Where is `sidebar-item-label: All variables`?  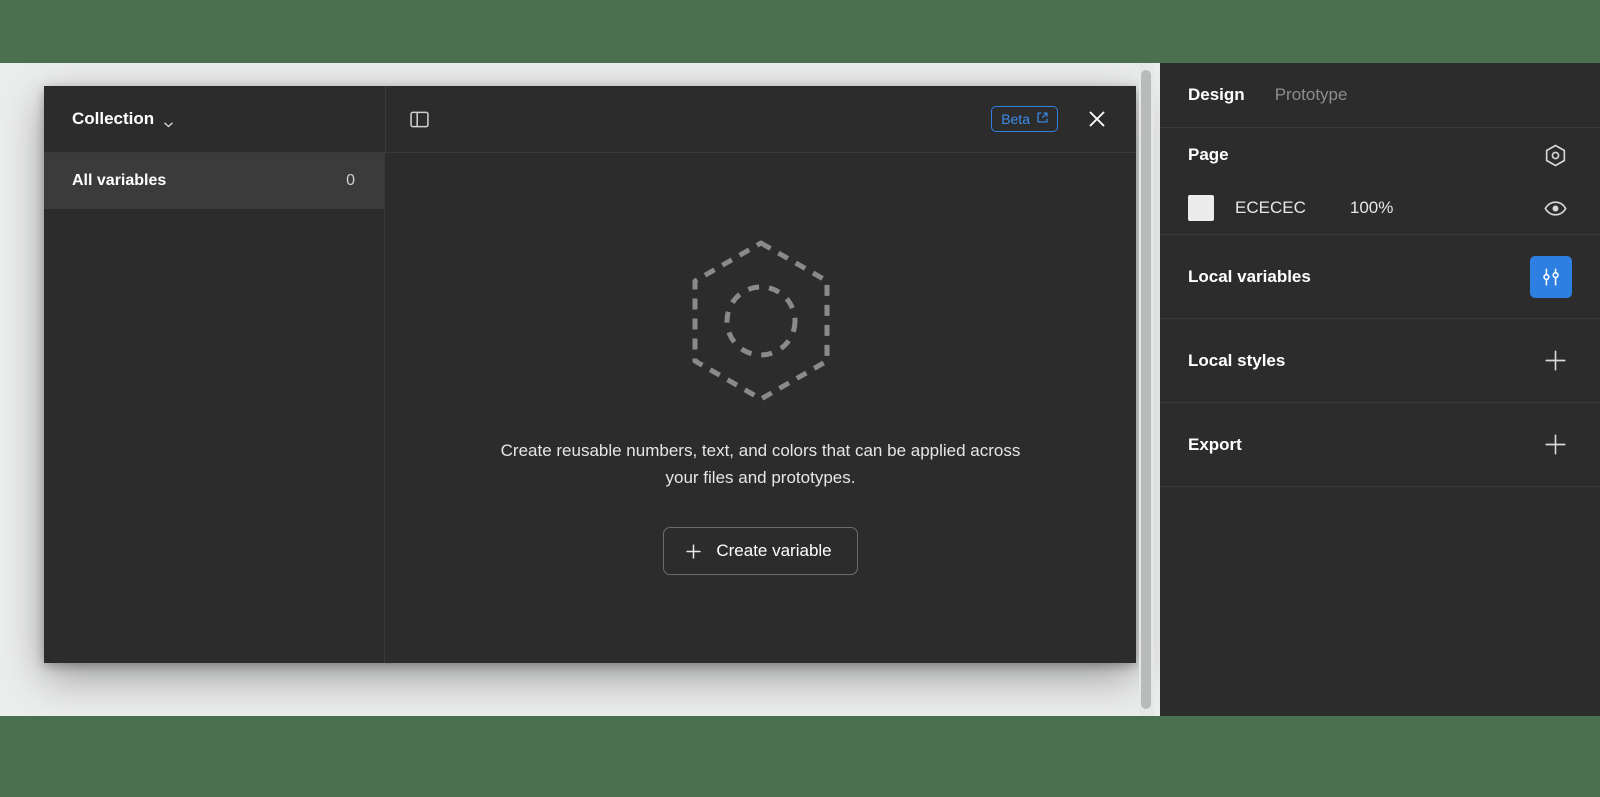
sidebar-item-label: All variables is located at coordinates (119, 180).